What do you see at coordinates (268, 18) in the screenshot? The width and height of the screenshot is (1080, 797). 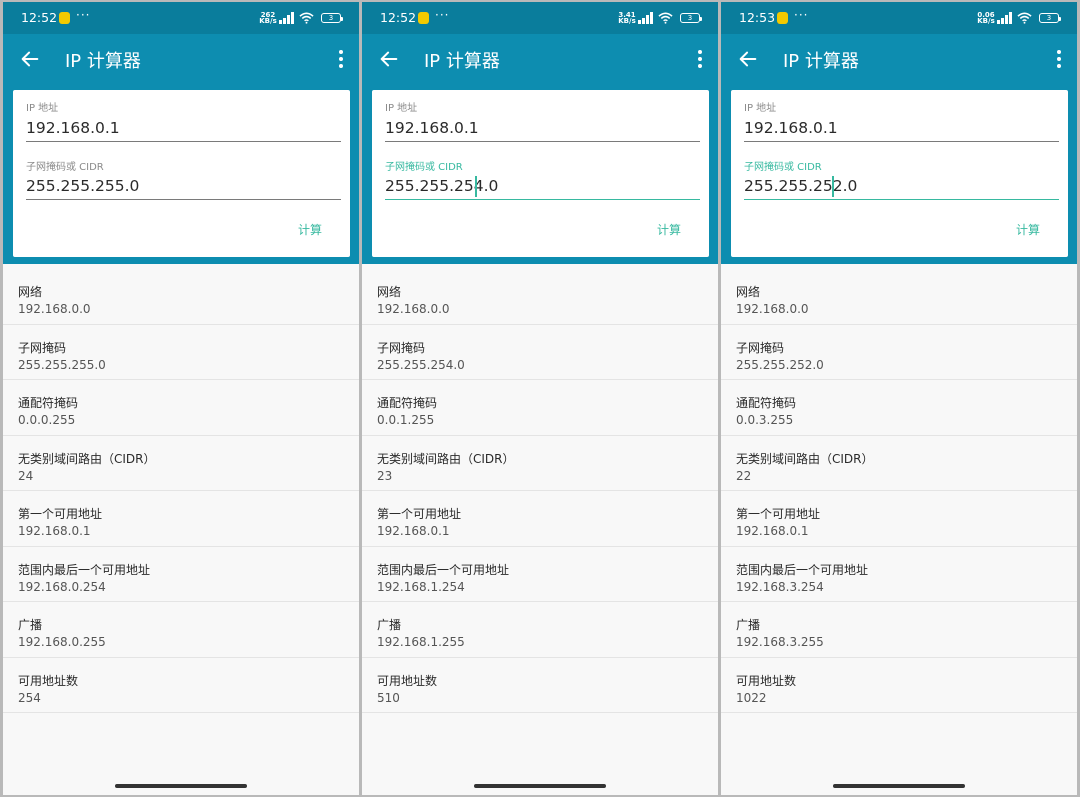 I see `network-speed: 262 KB/s` at bounding box center [268, 18].